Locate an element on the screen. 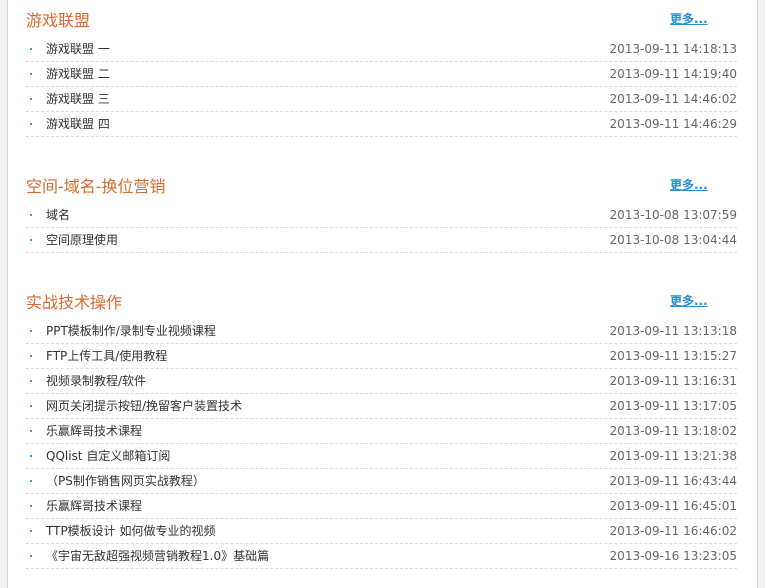 The width and height of the screenshot is (765, 588). item-time: 2013-10-08 13:07:59 is located at coordinates (673, 215).